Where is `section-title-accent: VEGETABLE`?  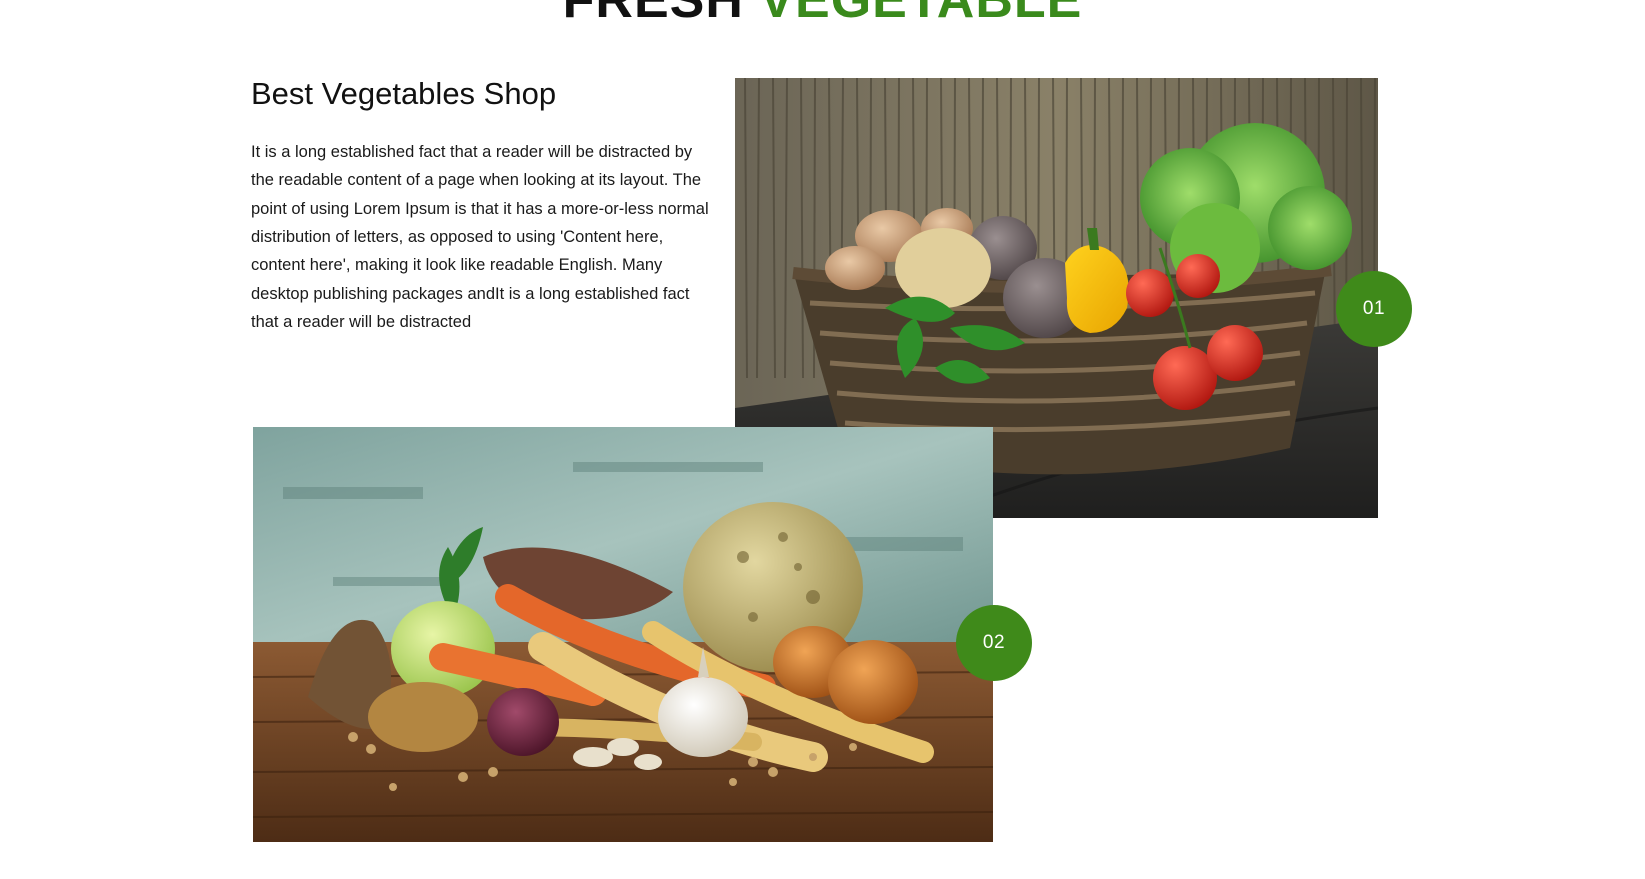 section-title-accent: VEGETABLE is located at coordinates (921, 14).